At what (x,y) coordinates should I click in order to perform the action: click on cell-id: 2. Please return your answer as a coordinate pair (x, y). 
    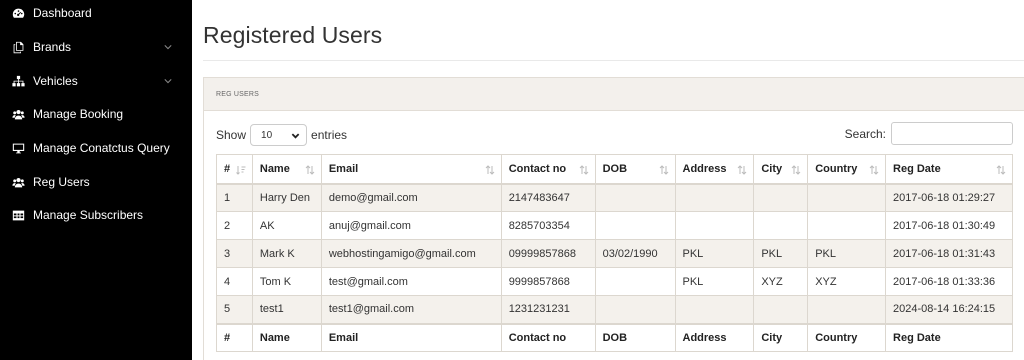
    Looking at the image, I should click on (234, 225).